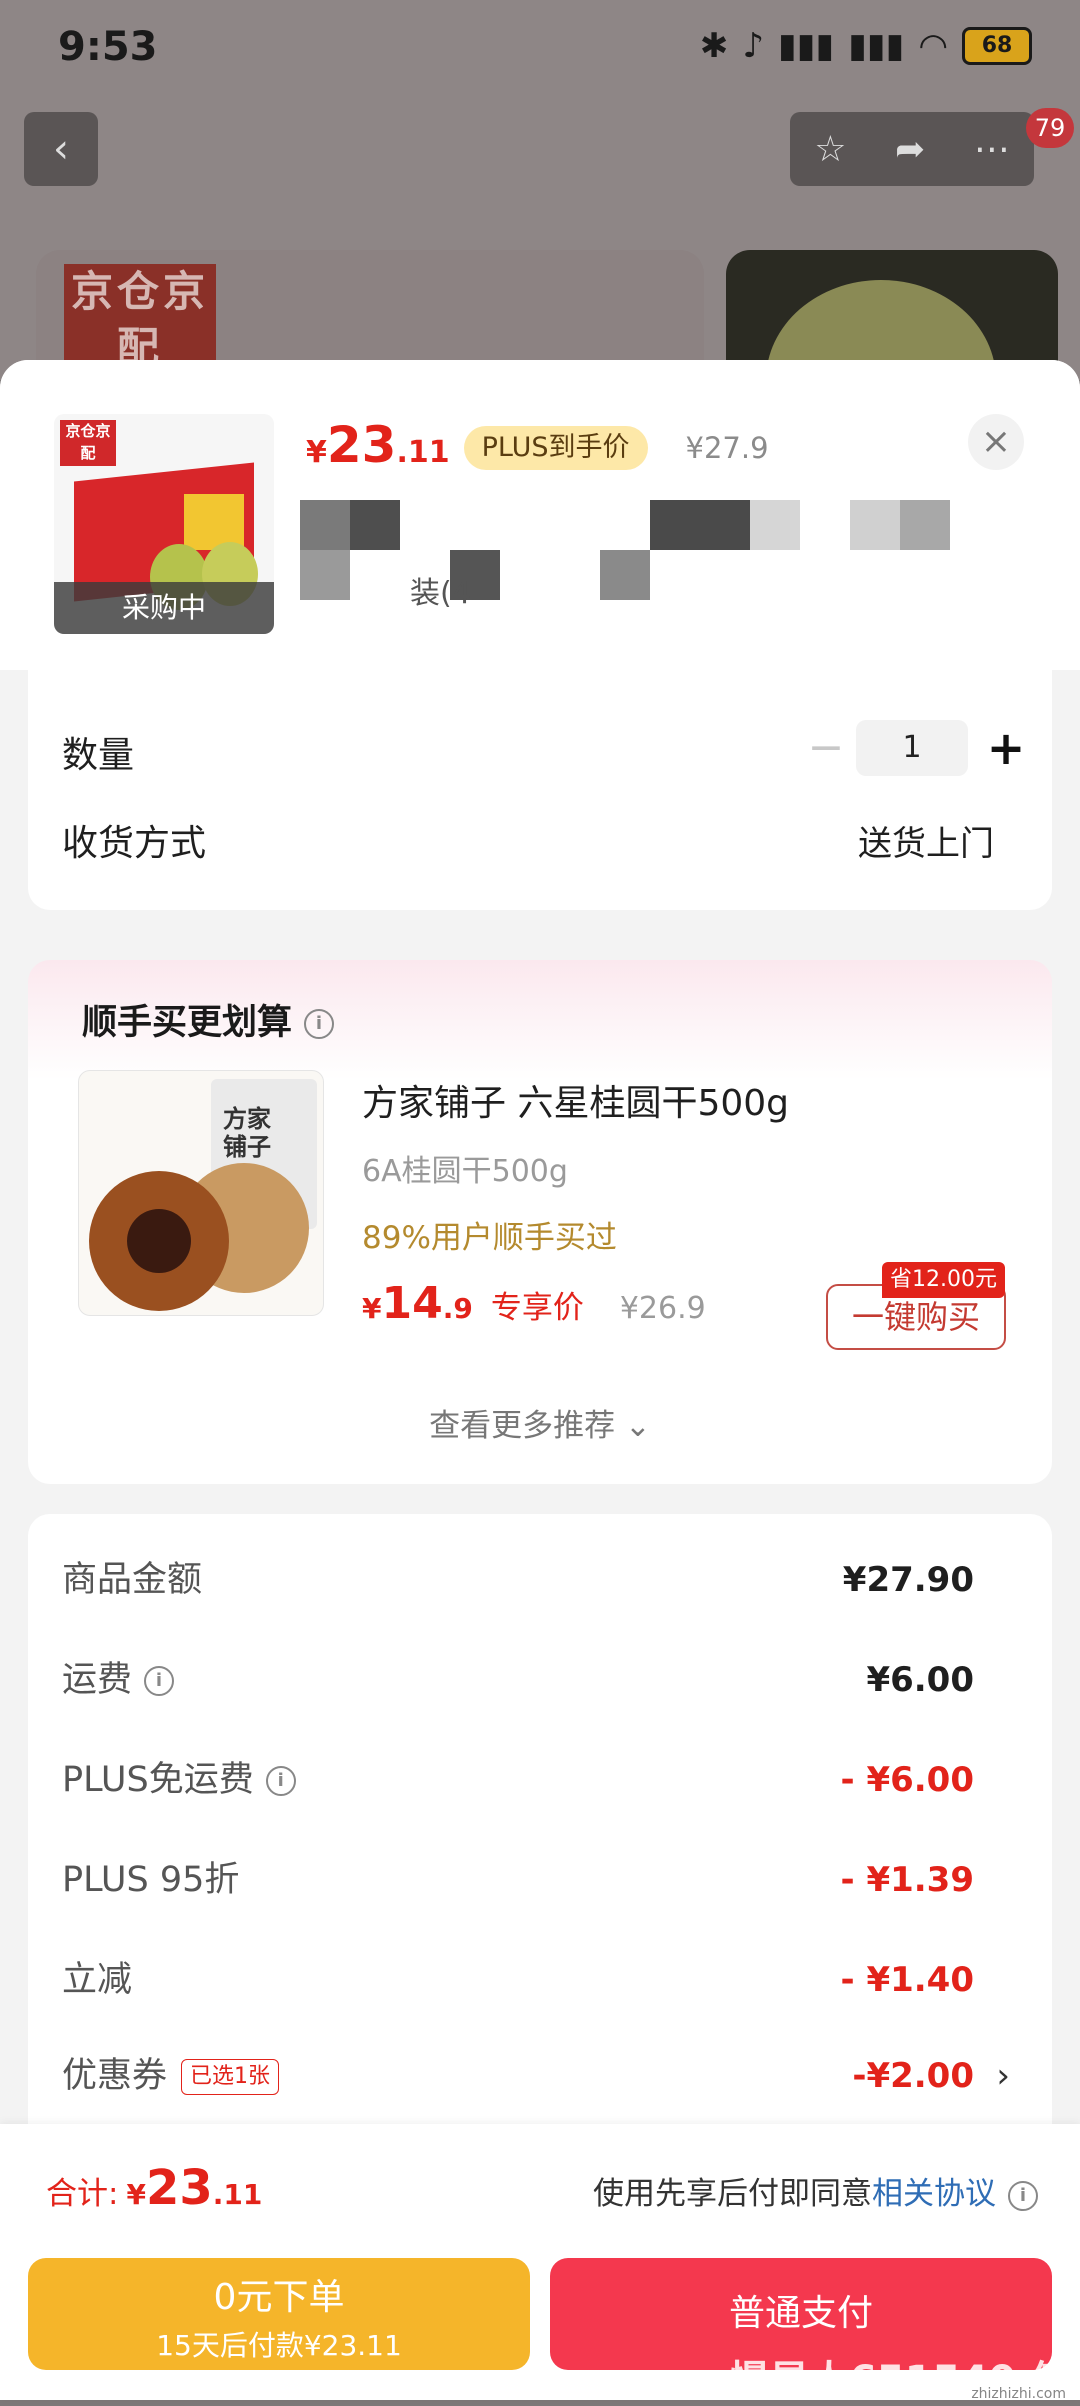 The image size is (1080, 2406). I want to click on original-price: ¥27.9, so click(727, 448).